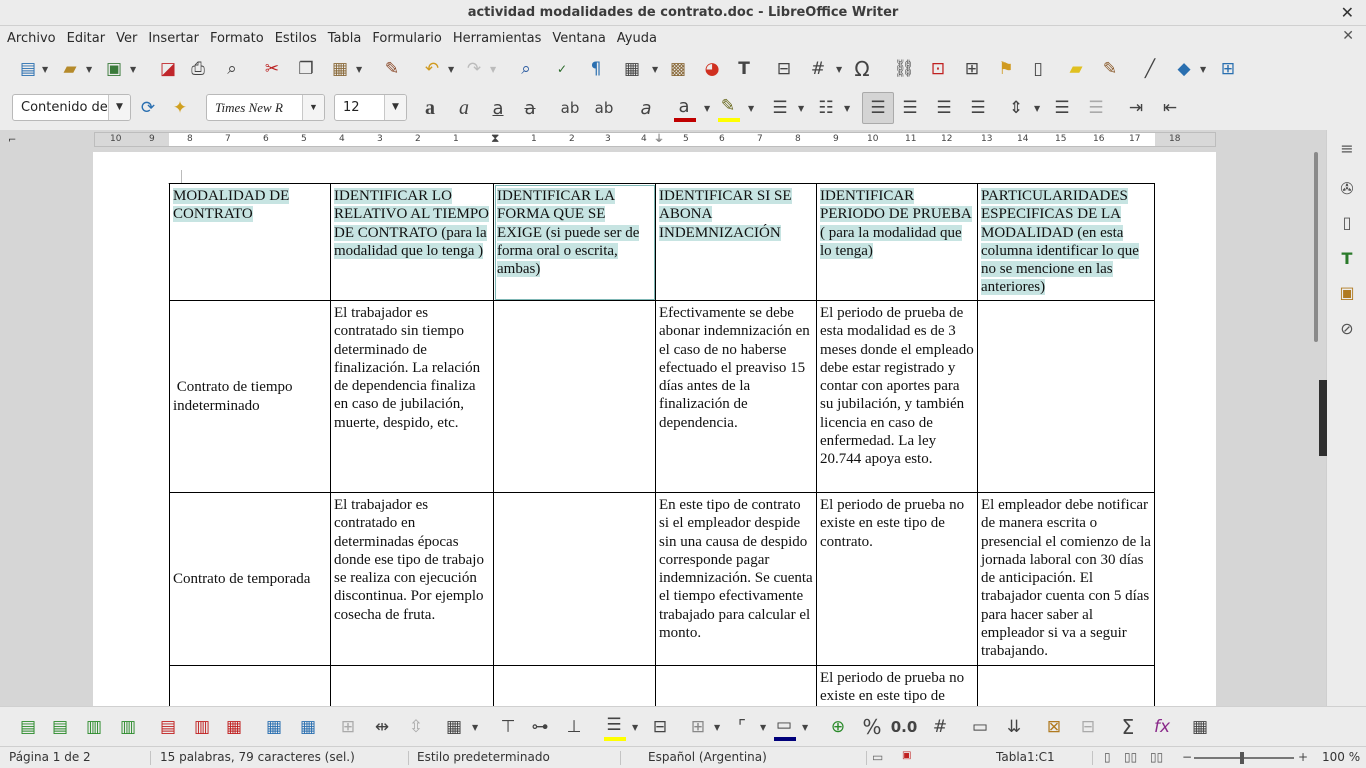 The width and height of the screenshot is (1366, 768). Describe the element at coordinates (872, 727) in the screenshot. I see `percent-format-icon: %` at that location.